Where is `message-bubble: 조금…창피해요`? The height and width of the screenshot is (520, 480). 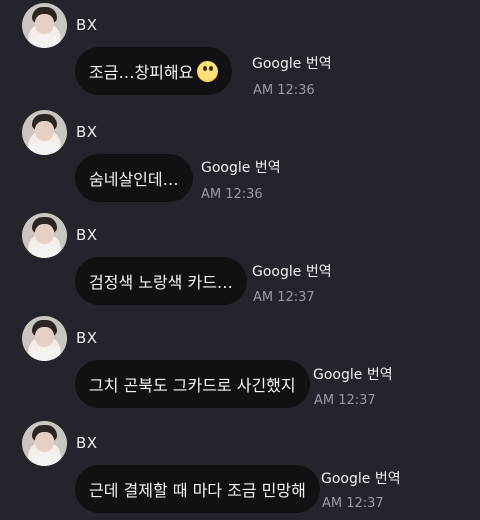
message-bubble: 조금…창피해요 is located at coordinates (154, 71).